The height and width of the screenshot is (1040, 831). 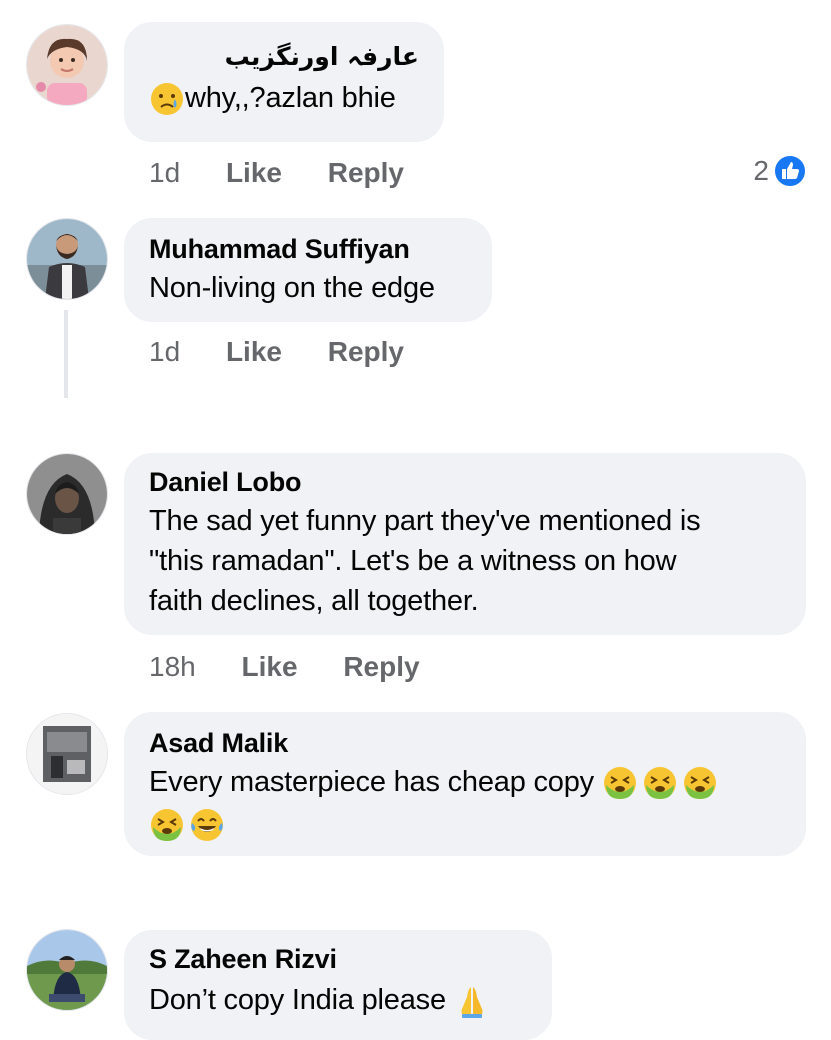 I want to click on comment-author: Daniel Lobo, so click(x=465, y=482).